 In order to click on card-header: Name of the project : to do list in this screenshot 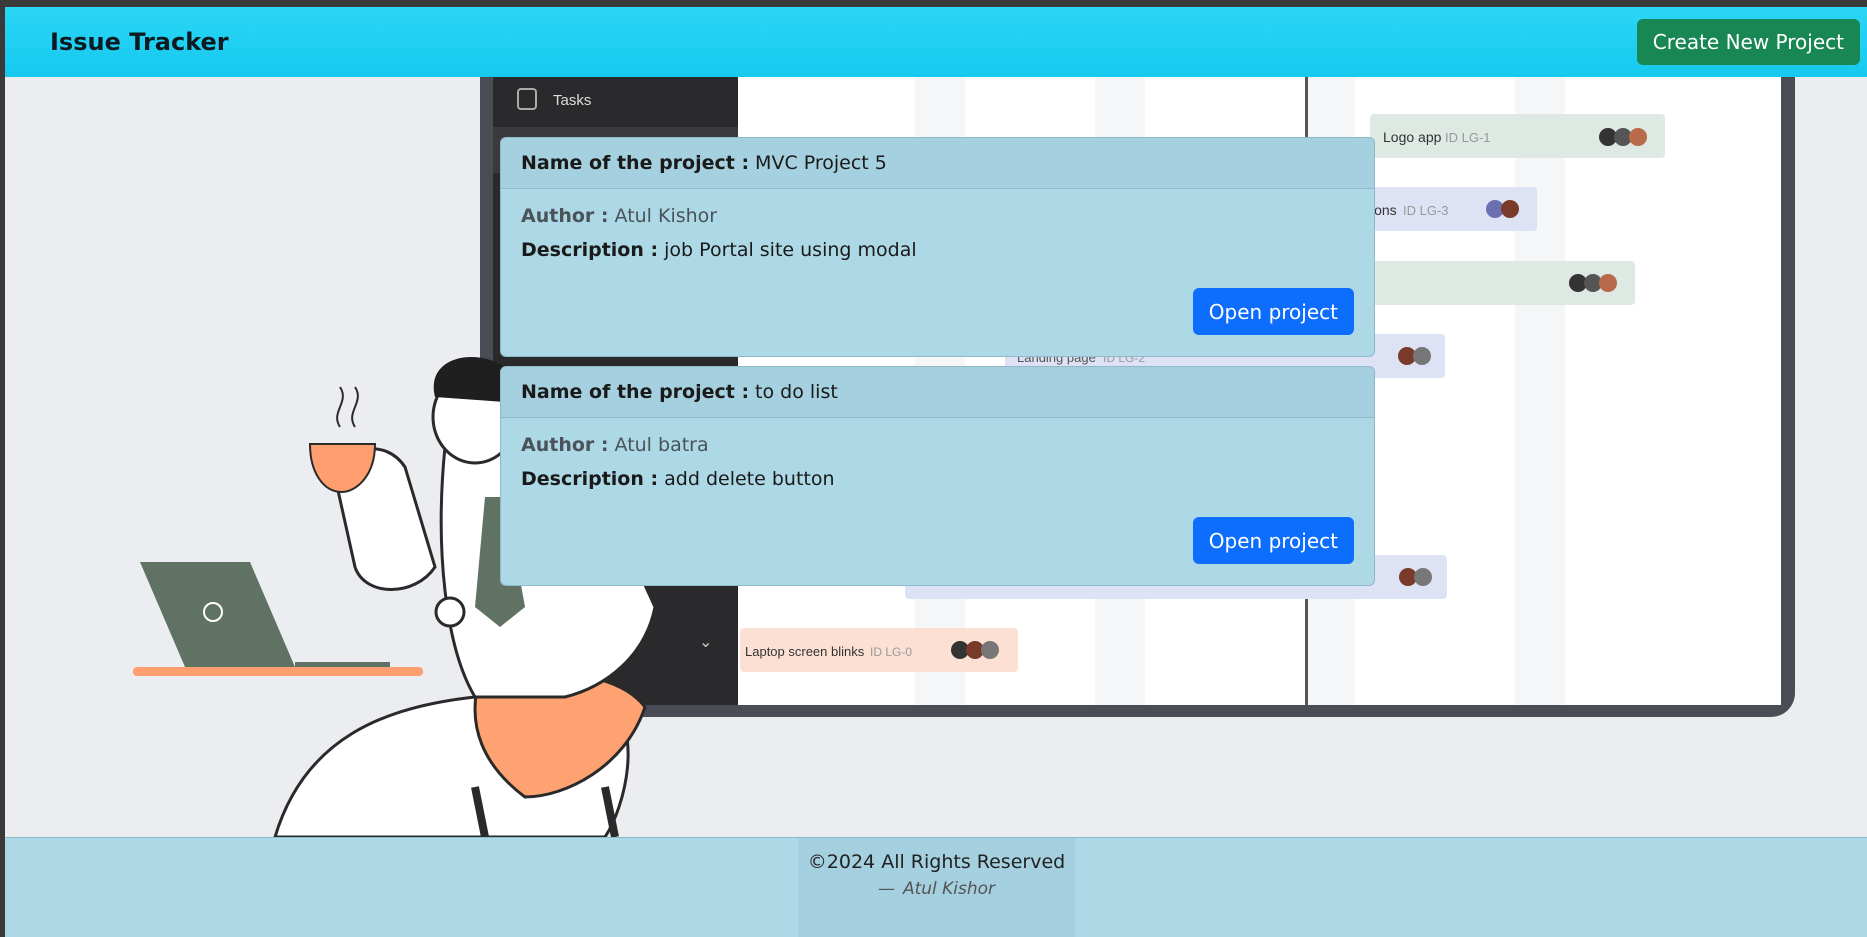, I will do `click(937, 392)`.